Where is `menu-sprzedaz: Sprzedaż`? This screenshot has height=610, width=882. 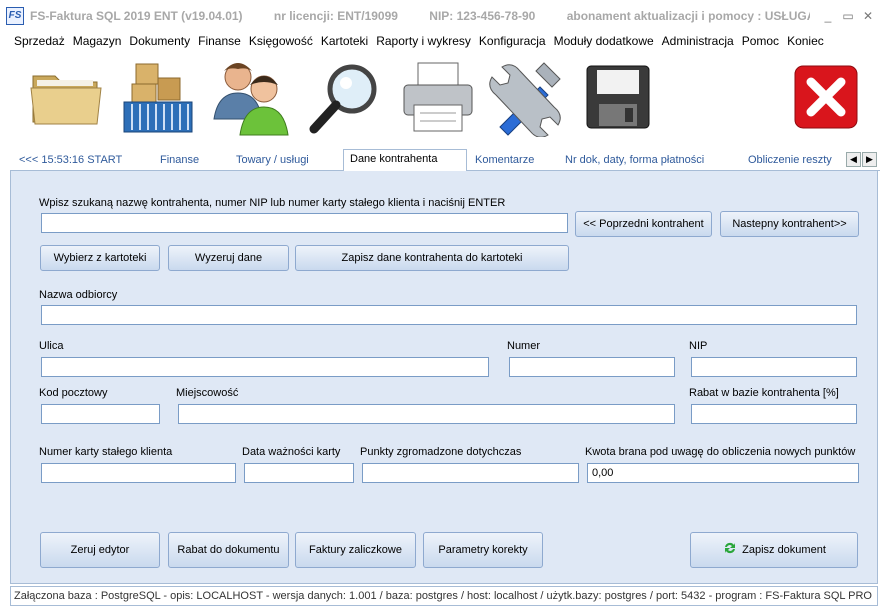 menu-sprzedaz: Sprzedaż is located at coordinates (39, 42).